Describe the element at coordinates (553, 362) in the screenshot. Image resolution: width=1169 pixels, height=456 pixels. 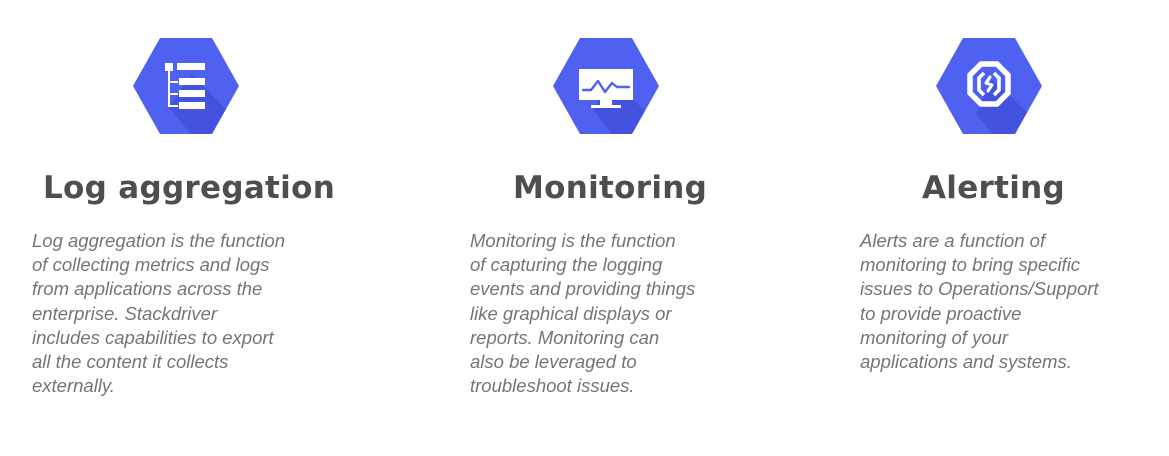
I see `description-line: also be leveraged to` at that location.